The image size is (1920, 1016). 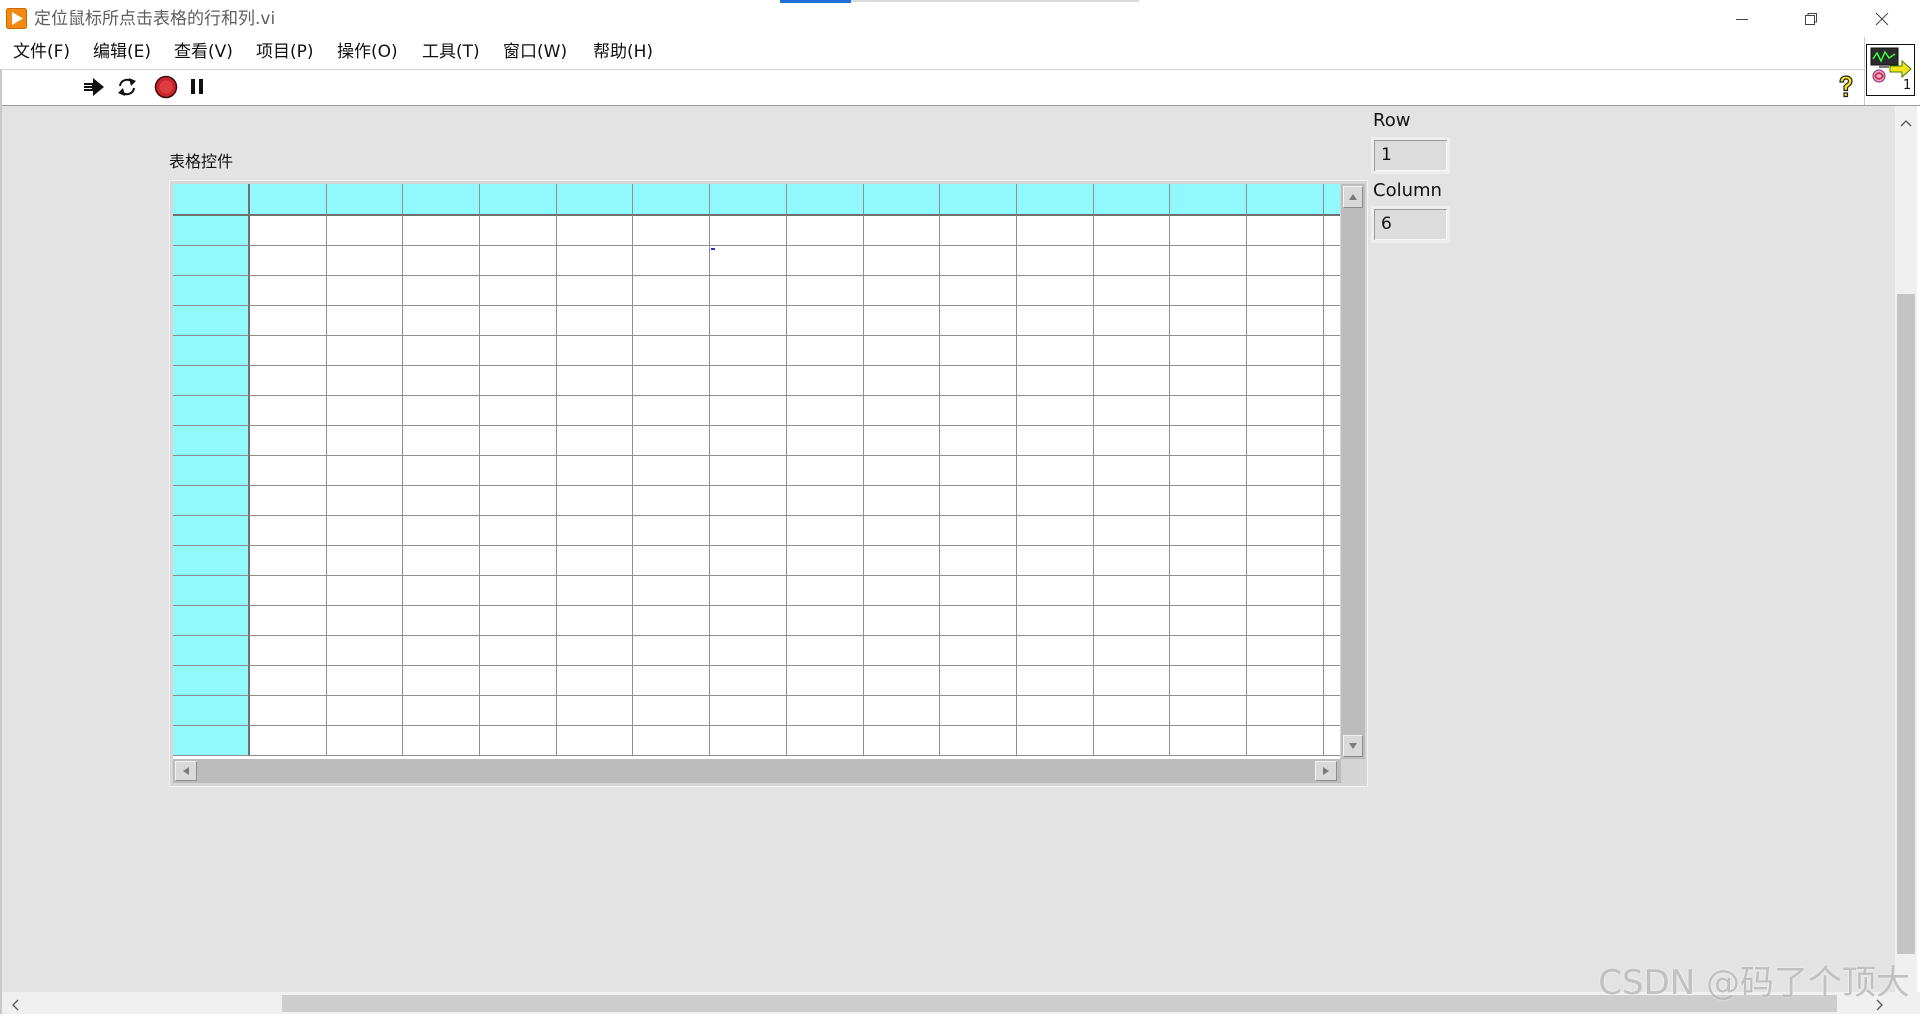 I want to click on panel-vertical-scroll-thumb, so click(x=1906, y=624).